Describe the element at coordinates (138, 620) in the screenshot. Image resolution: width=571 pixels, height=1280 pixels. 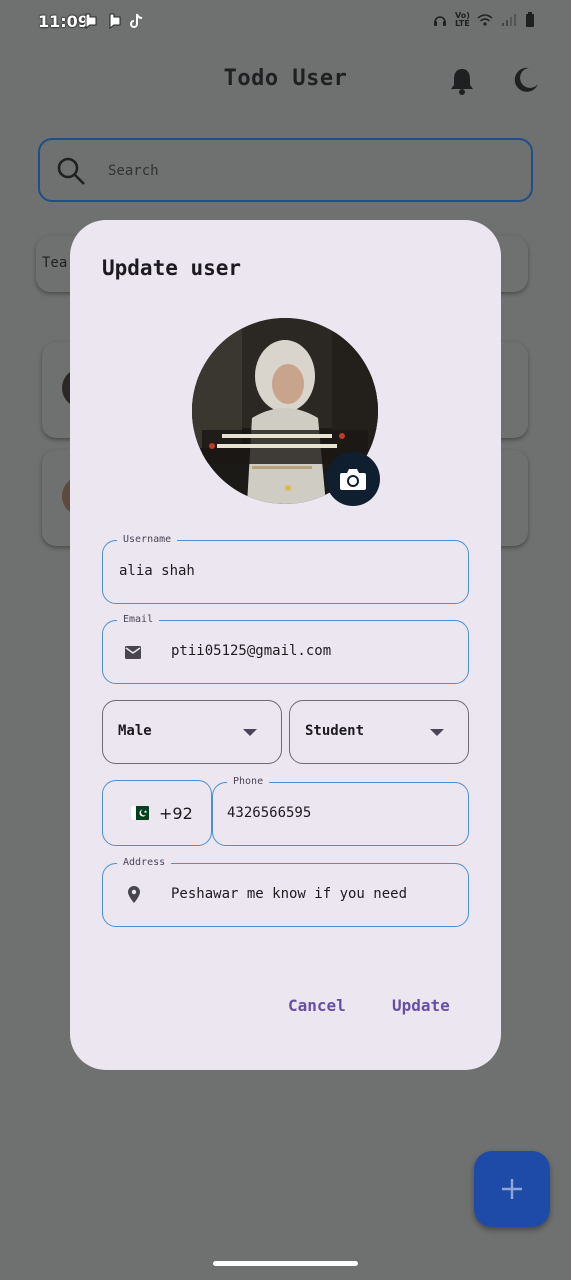
I see `email-label: Email` at that location.